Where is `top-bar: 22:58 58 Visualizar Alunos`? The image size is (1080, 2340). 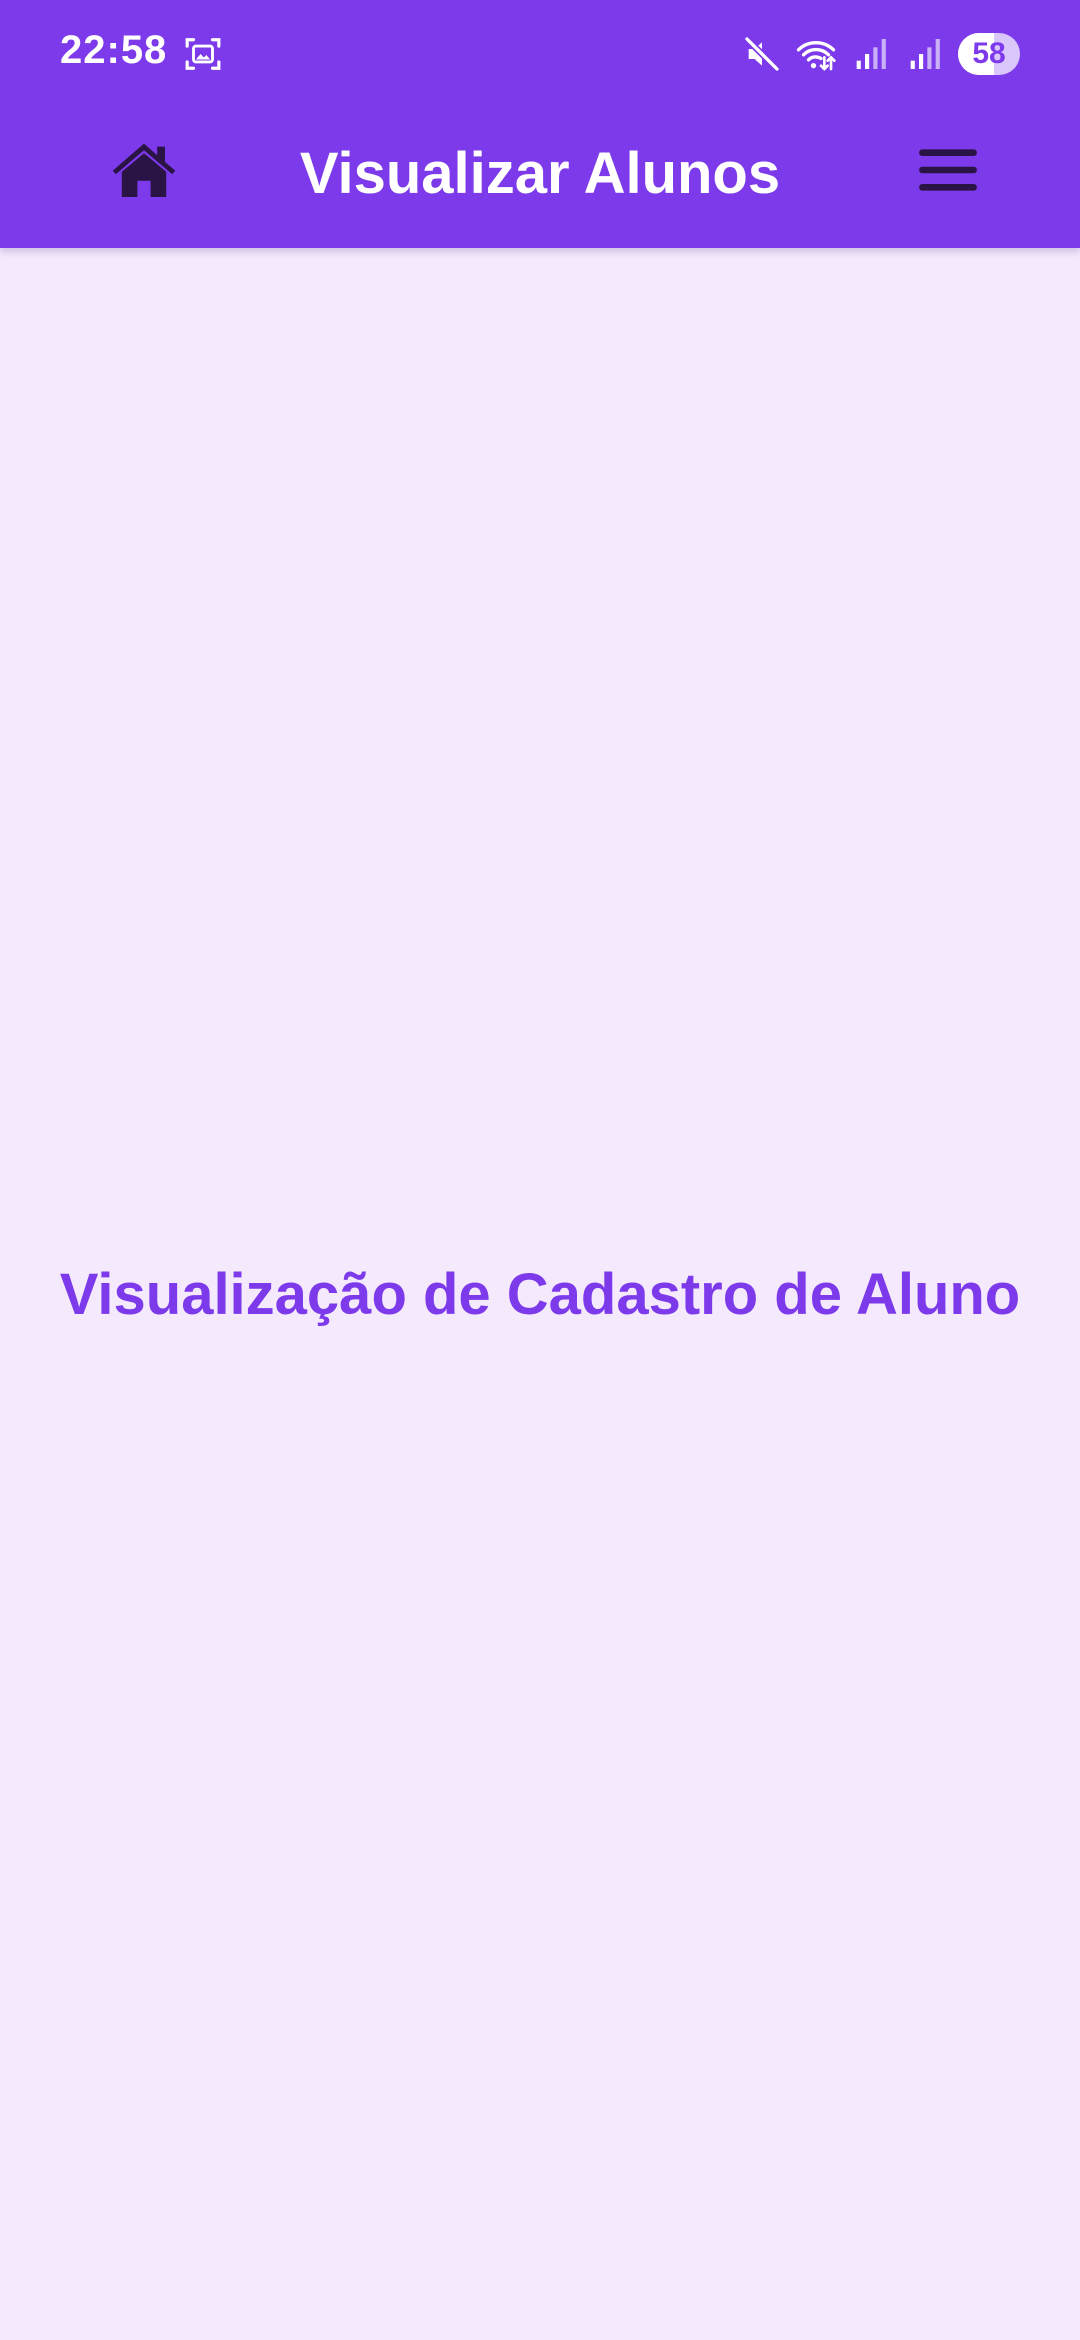
top-bar: 22:58 58 Visualizar Alunos is located at coordinates (540, 124).